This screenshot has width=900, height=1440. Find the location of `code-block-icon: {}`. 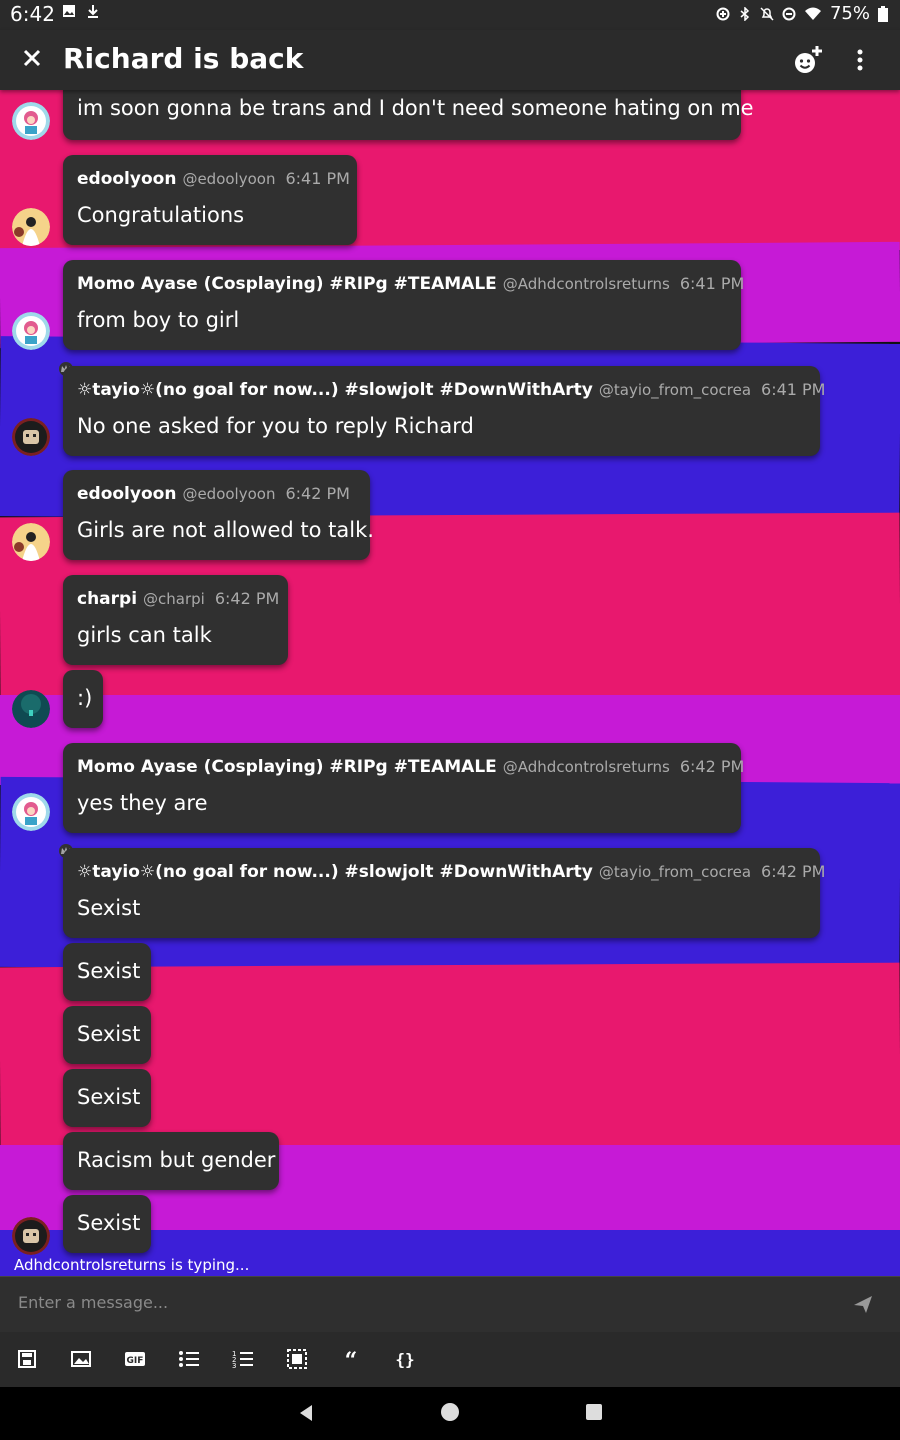

code-block-icon: {} is located at coordinates (405, 1359).